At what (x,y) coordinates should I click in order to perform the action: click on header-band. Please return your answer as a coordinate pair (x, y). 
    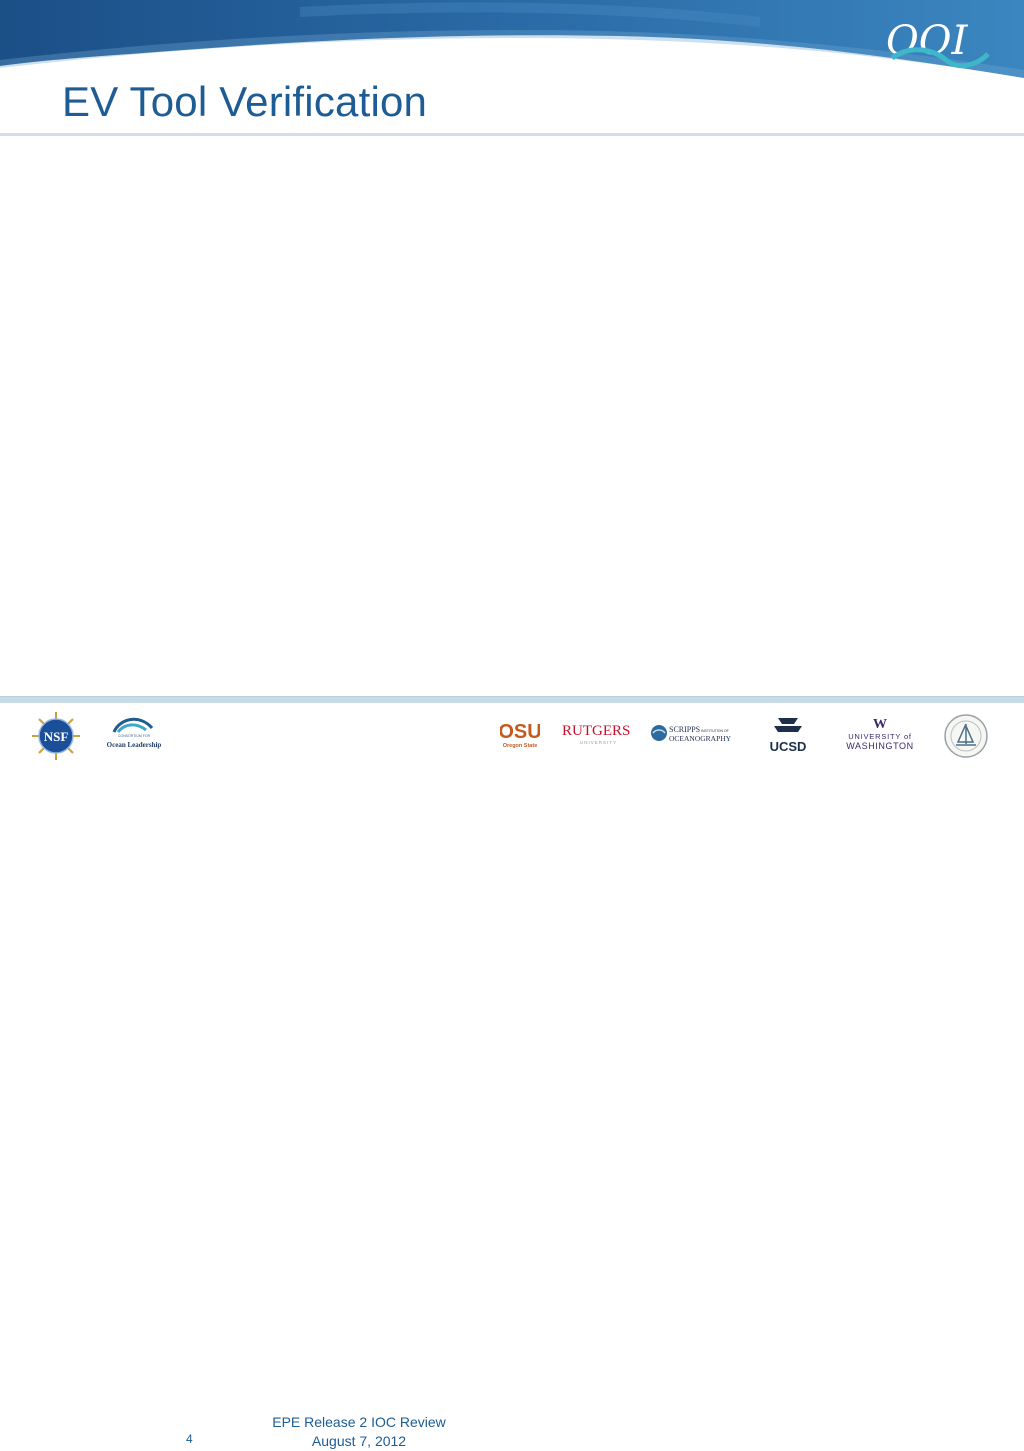
    Looking at the image, I should click on (512, 40).